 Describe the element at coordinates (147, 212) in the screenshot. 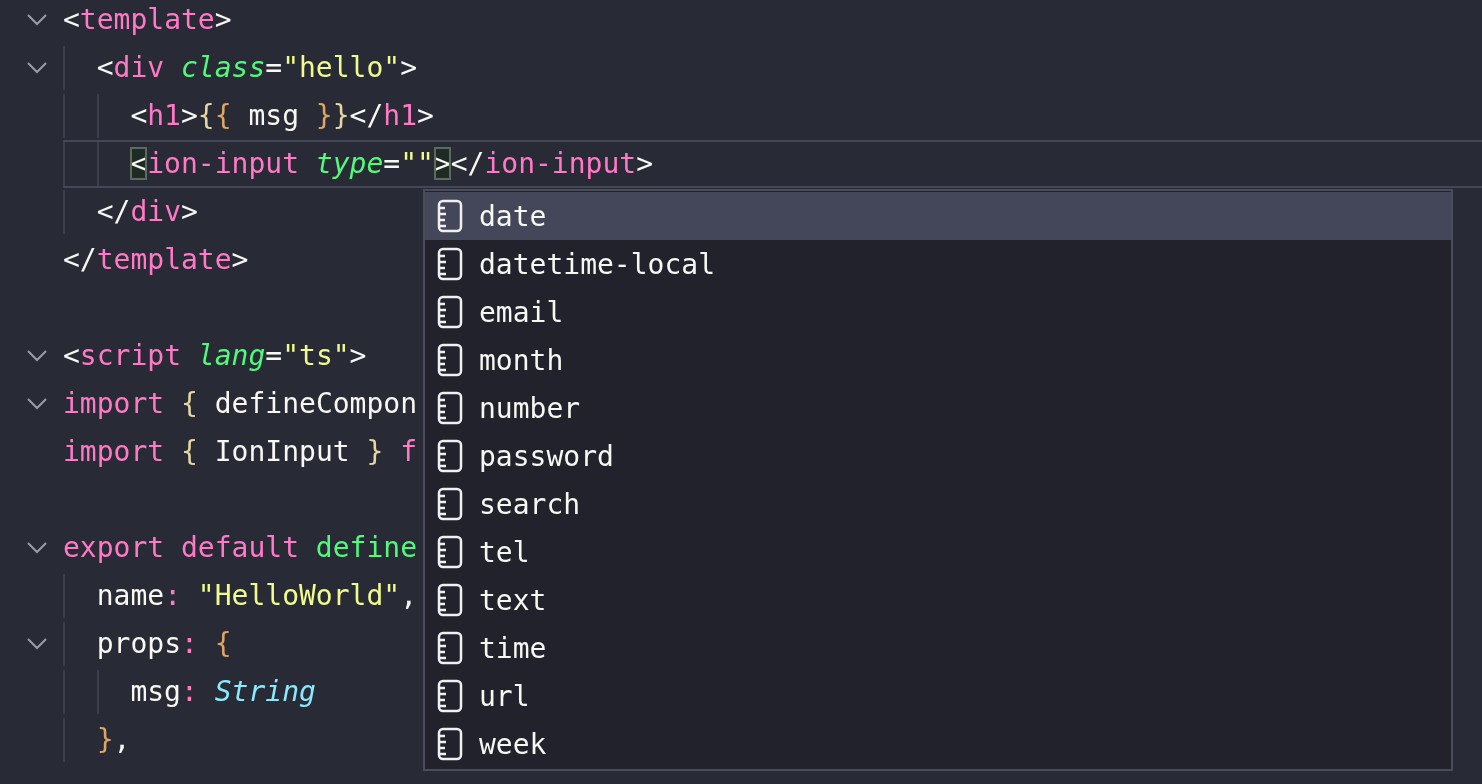

I see `code-line: </div>` at that location.